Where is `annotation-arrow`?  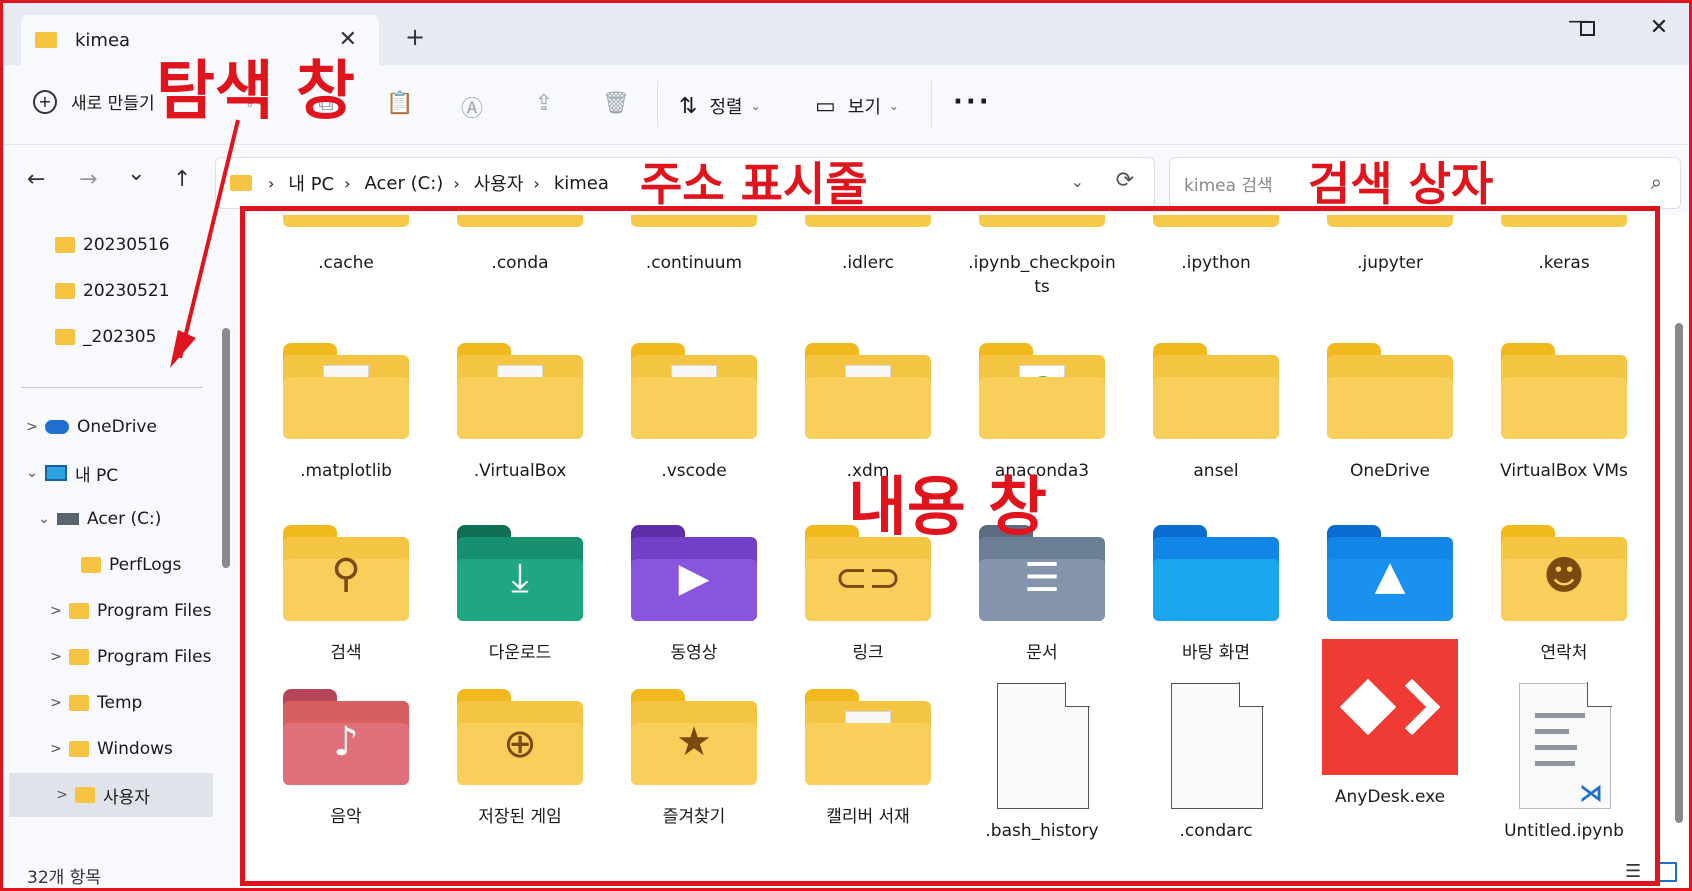 annotation-arrow is located at coordinates (205, 243).